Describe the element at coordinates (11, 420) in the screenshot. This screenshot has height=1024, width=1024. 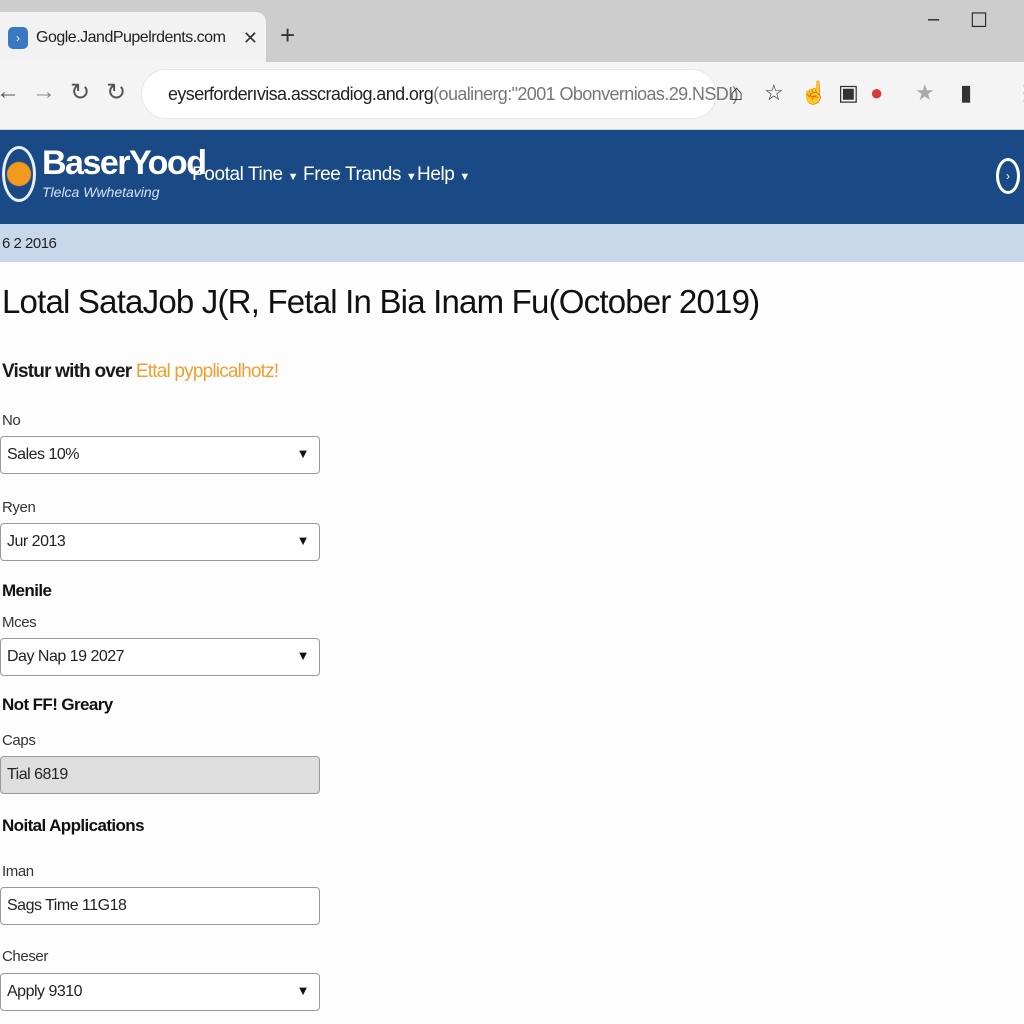
I see `field-label: No` at that location.